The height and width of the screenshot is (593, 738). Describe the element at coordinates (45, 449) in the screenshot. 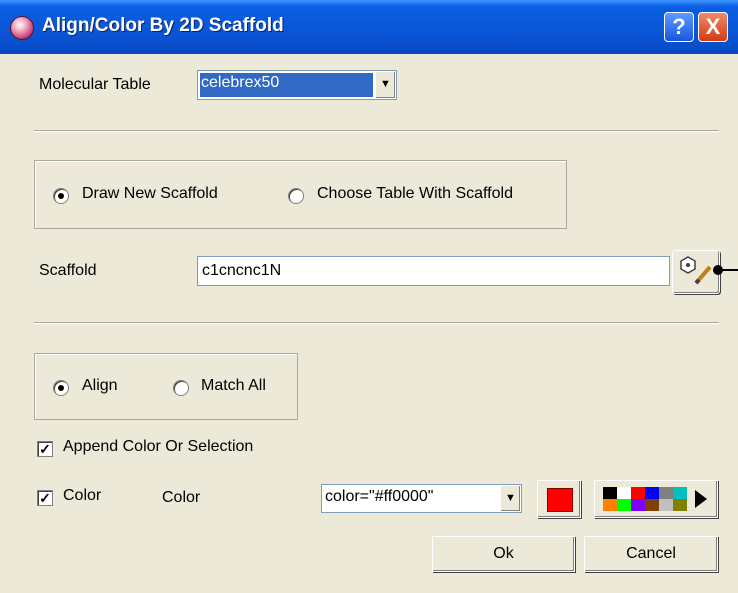

I see `append-color-checkbox: ✓` at that location.